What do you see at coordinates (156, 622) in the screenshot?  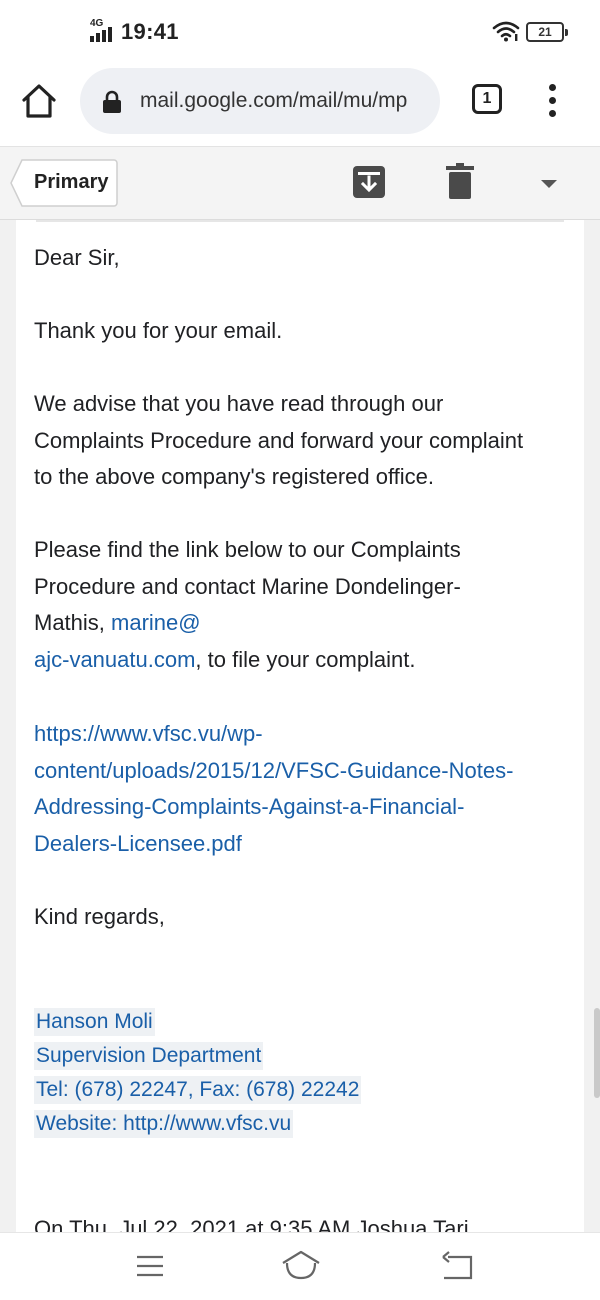 I see `email-link-marine-part1: marine@` at bounding box center [156, 622].